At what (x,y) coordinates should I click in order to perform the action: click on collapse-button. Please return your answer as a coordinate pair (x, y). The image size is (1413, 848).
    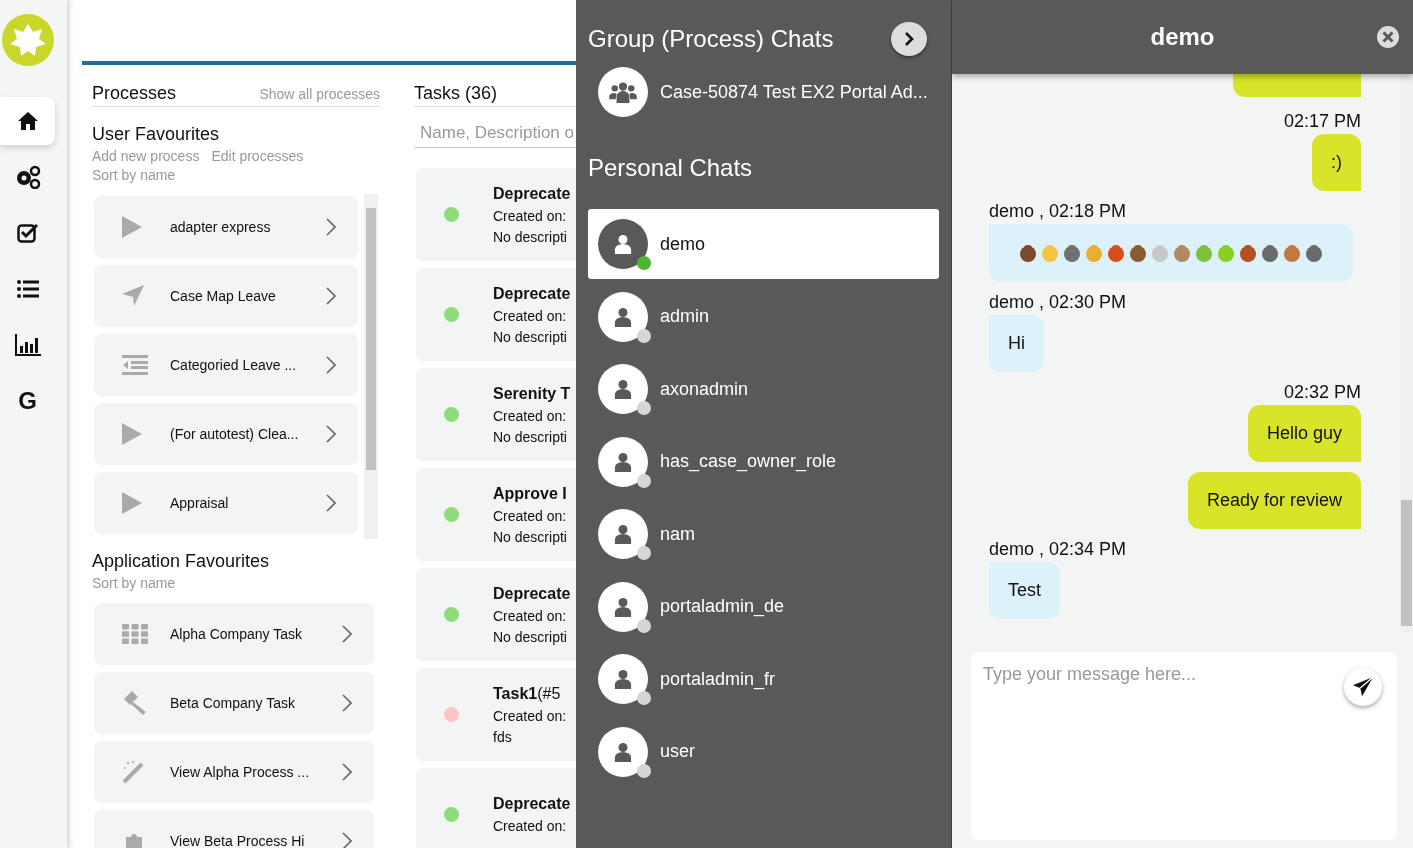
    Looking at the image, I should click on (909, 39).